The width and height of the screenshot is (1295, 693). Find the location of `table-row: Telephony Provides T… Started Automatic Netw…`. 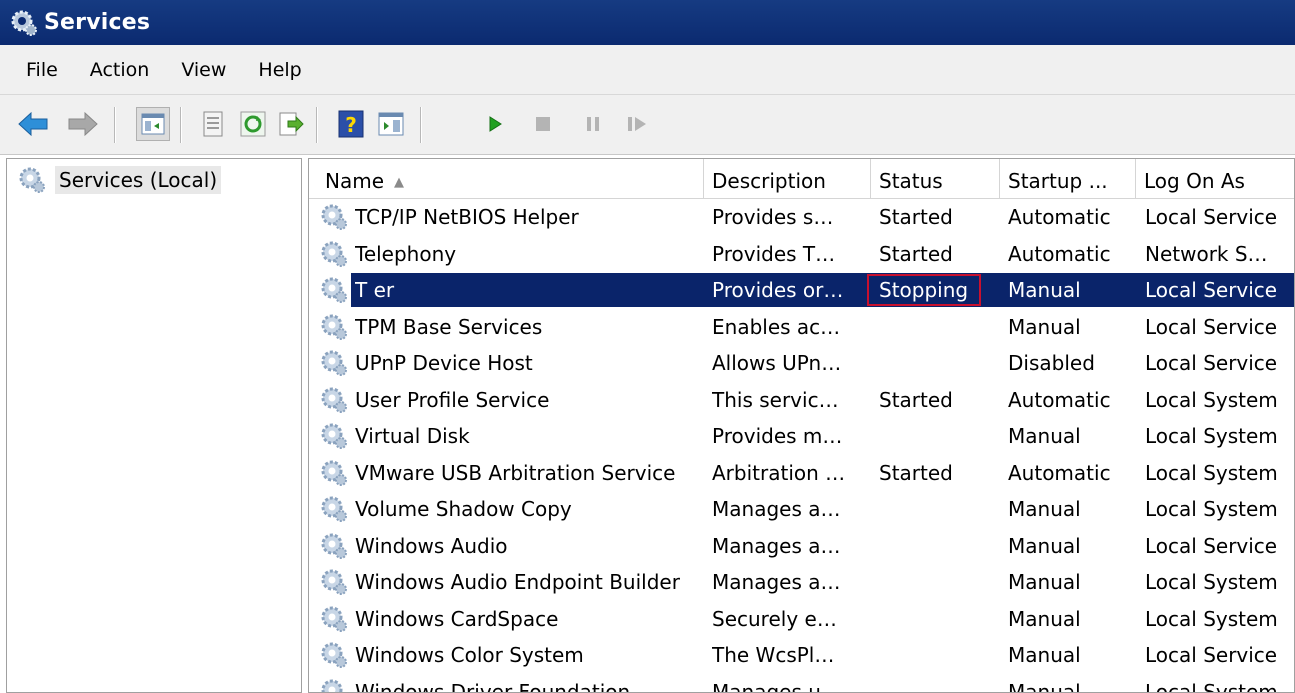

table-row: Telephony Provides T… Started Automatic Netw… is located at coordinates (801, 254).